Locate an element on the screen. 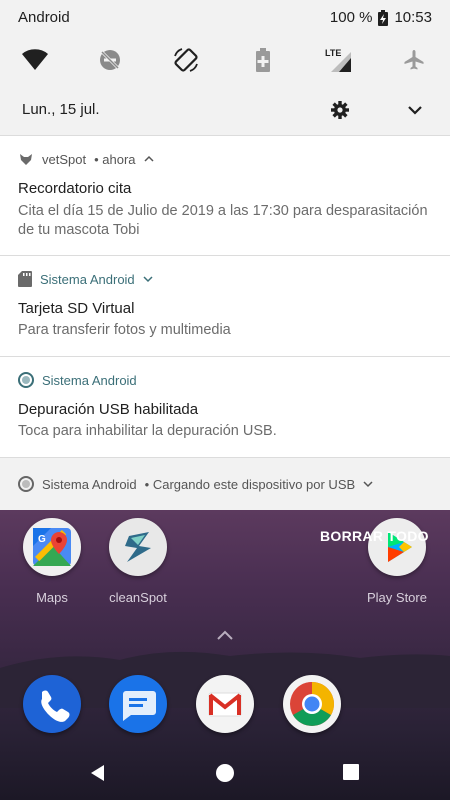 This screenshot has height=800, width=450. carrier-label: Android is located at coordinates (44, 17).